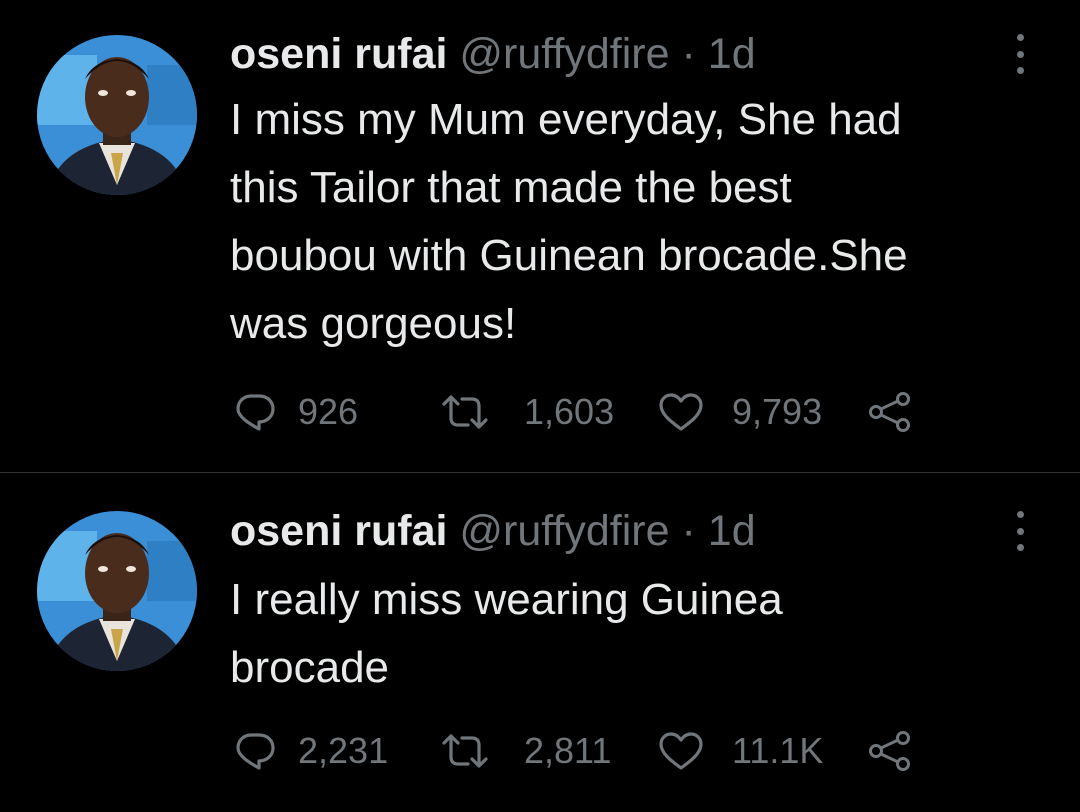  Describe the element at coordinates (569, 411) in the screenshot. I see `retweet-count: 1,603` at that location.